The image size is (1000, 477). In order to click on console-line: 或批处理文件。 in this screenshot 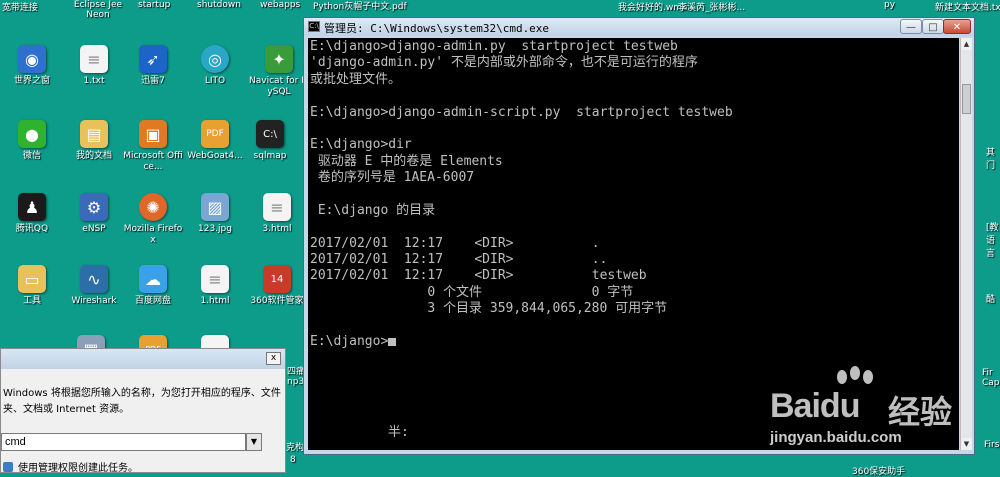, I will do `click(356, 79)`.